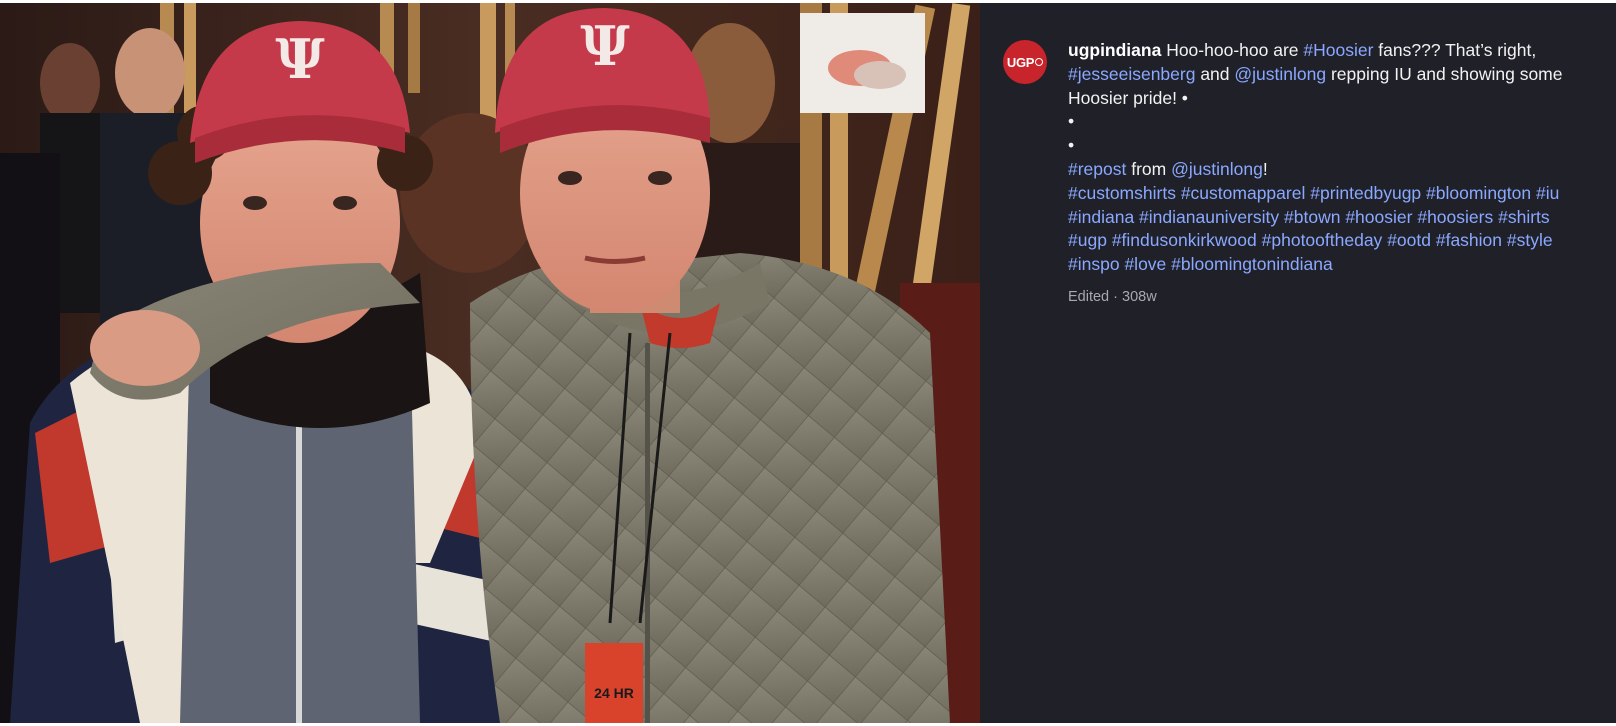  Describe the element at coordinates (614, 693) in the screenshot. I see `badge-label: 24 HR` at that location.